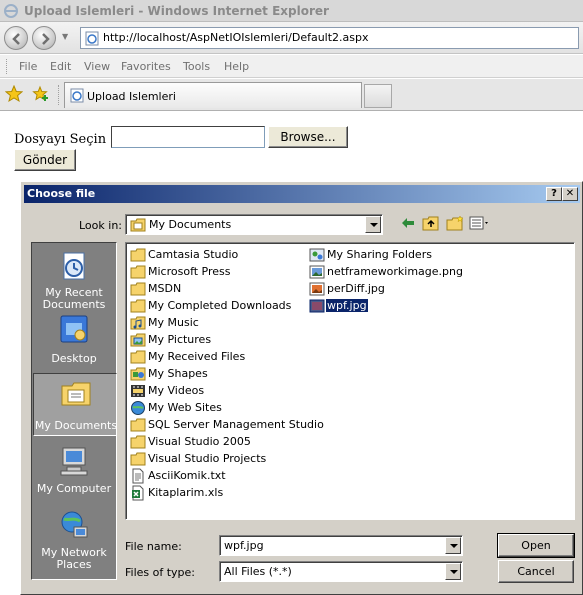 The image size is (583, 595). I want to click on place-label: My Documents, so click(76, 425).